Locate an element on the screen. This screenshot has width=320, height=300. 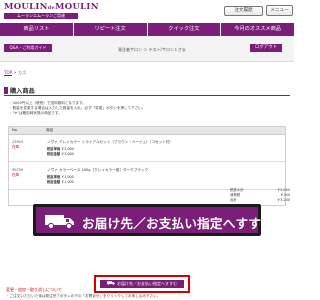
logout-button: ログアウト is located at coordinates (266, 48).